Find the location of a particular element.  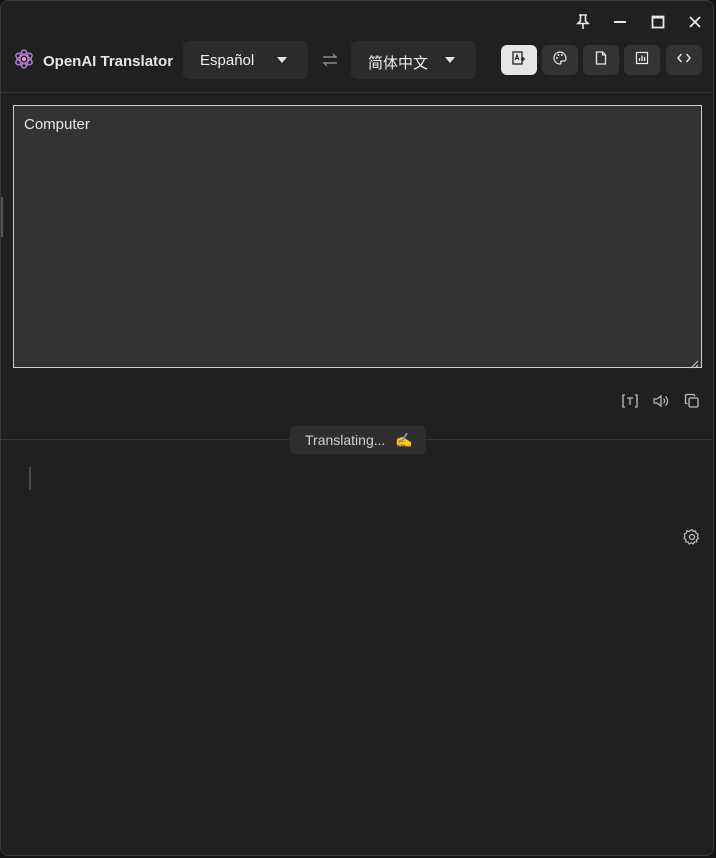

source-language-label: Español is located at coordinates (227, 60).